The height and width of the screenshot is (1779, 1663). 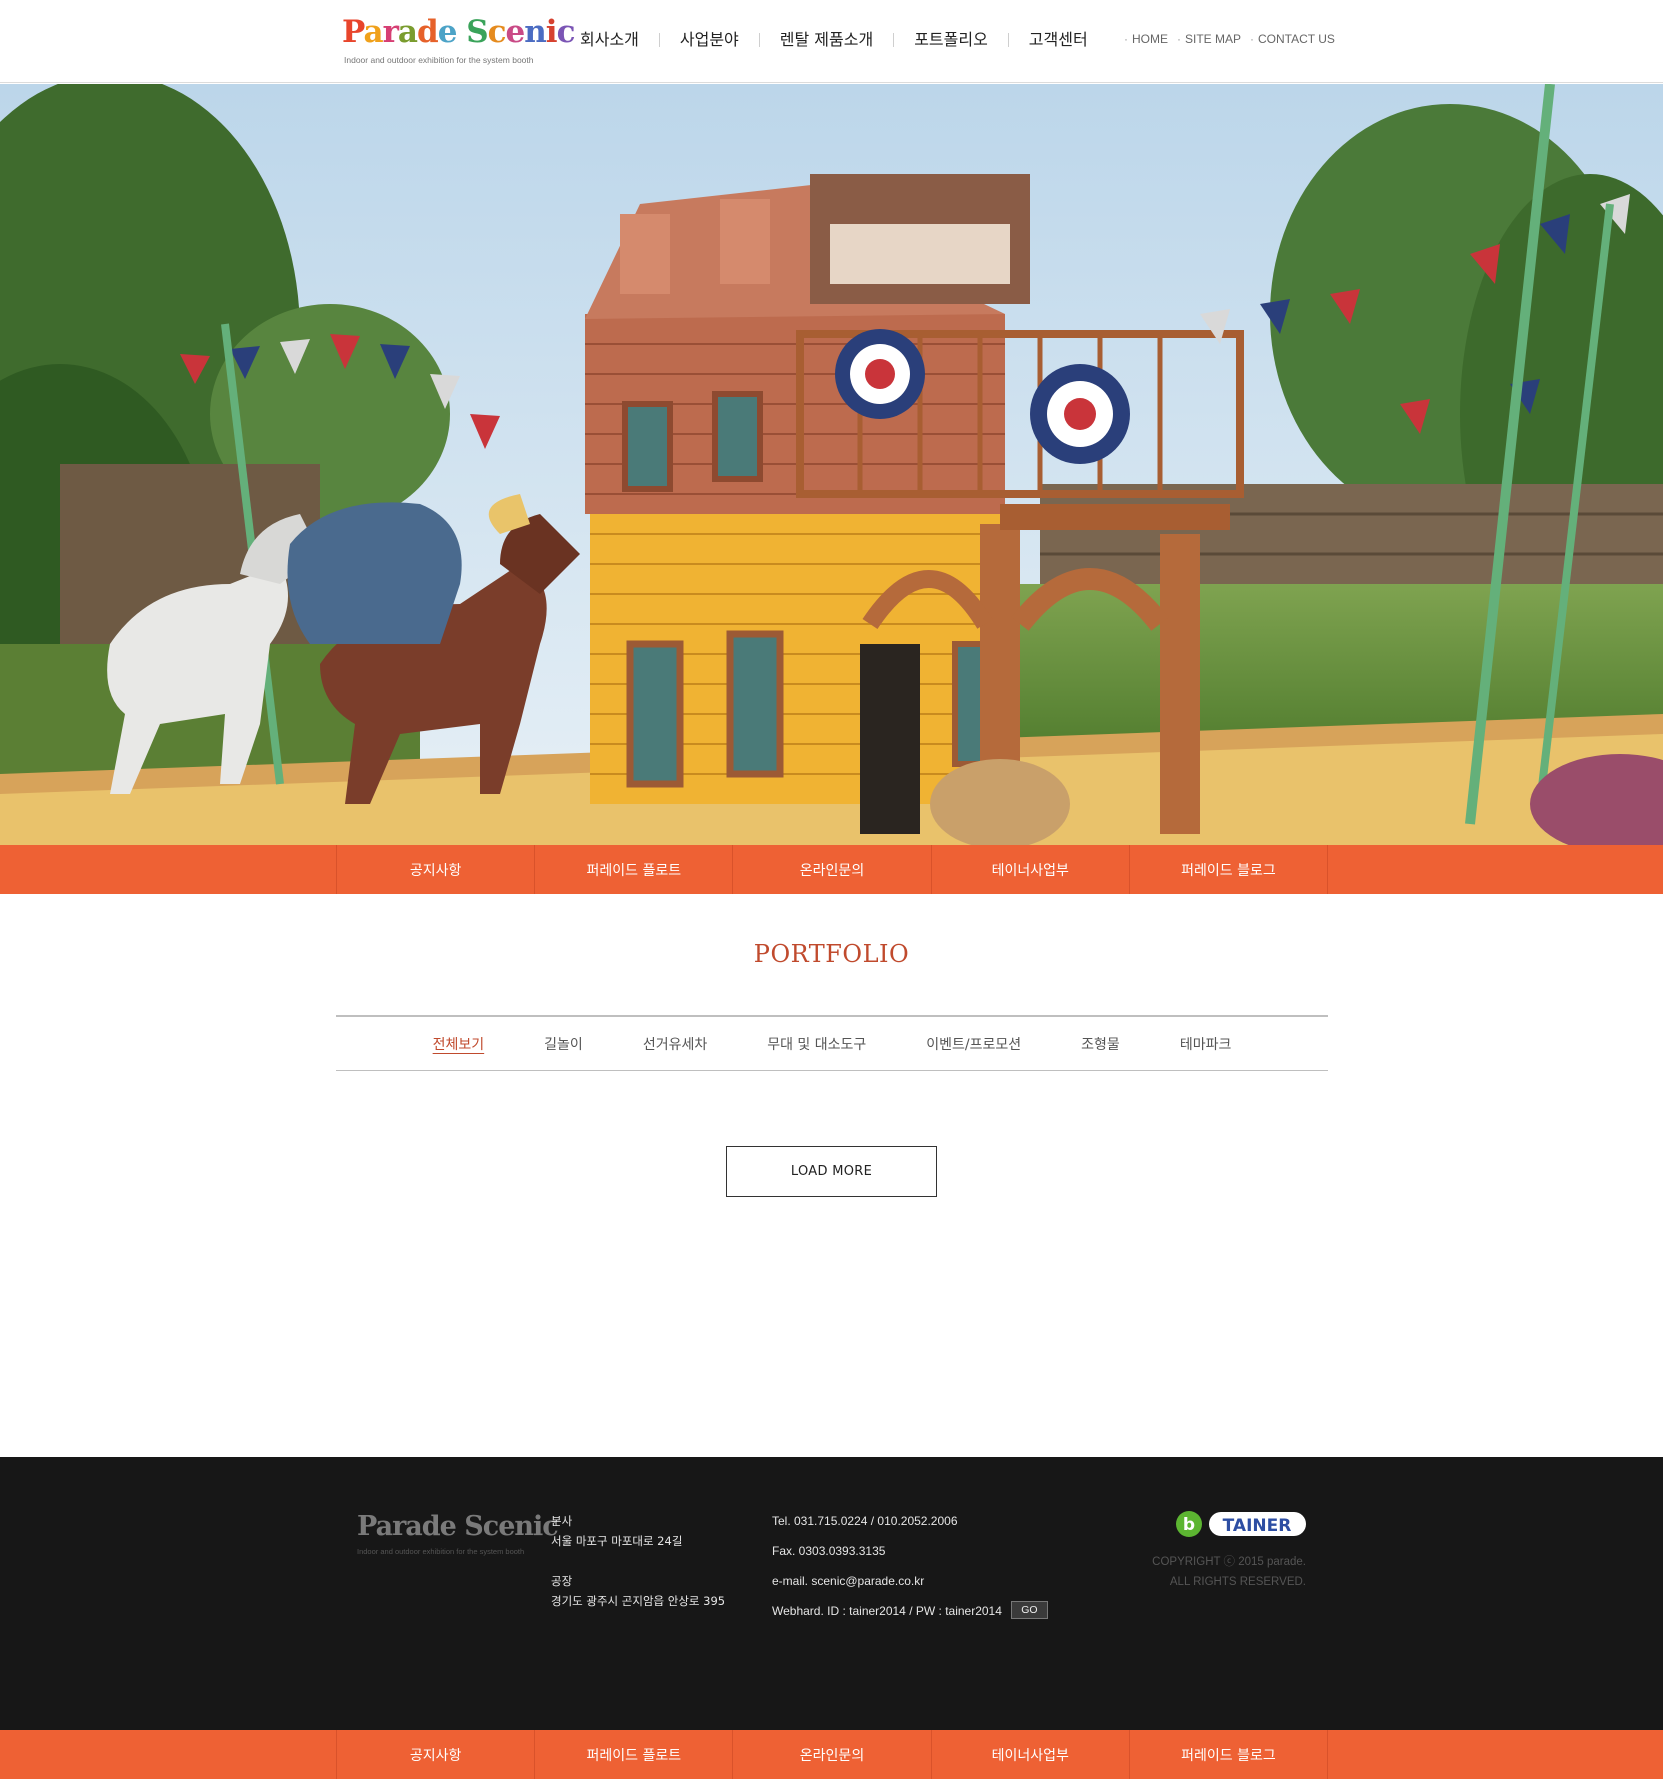 I want to click on util-sitemap-link: SITE MAP, so click(x=1209, y=39).